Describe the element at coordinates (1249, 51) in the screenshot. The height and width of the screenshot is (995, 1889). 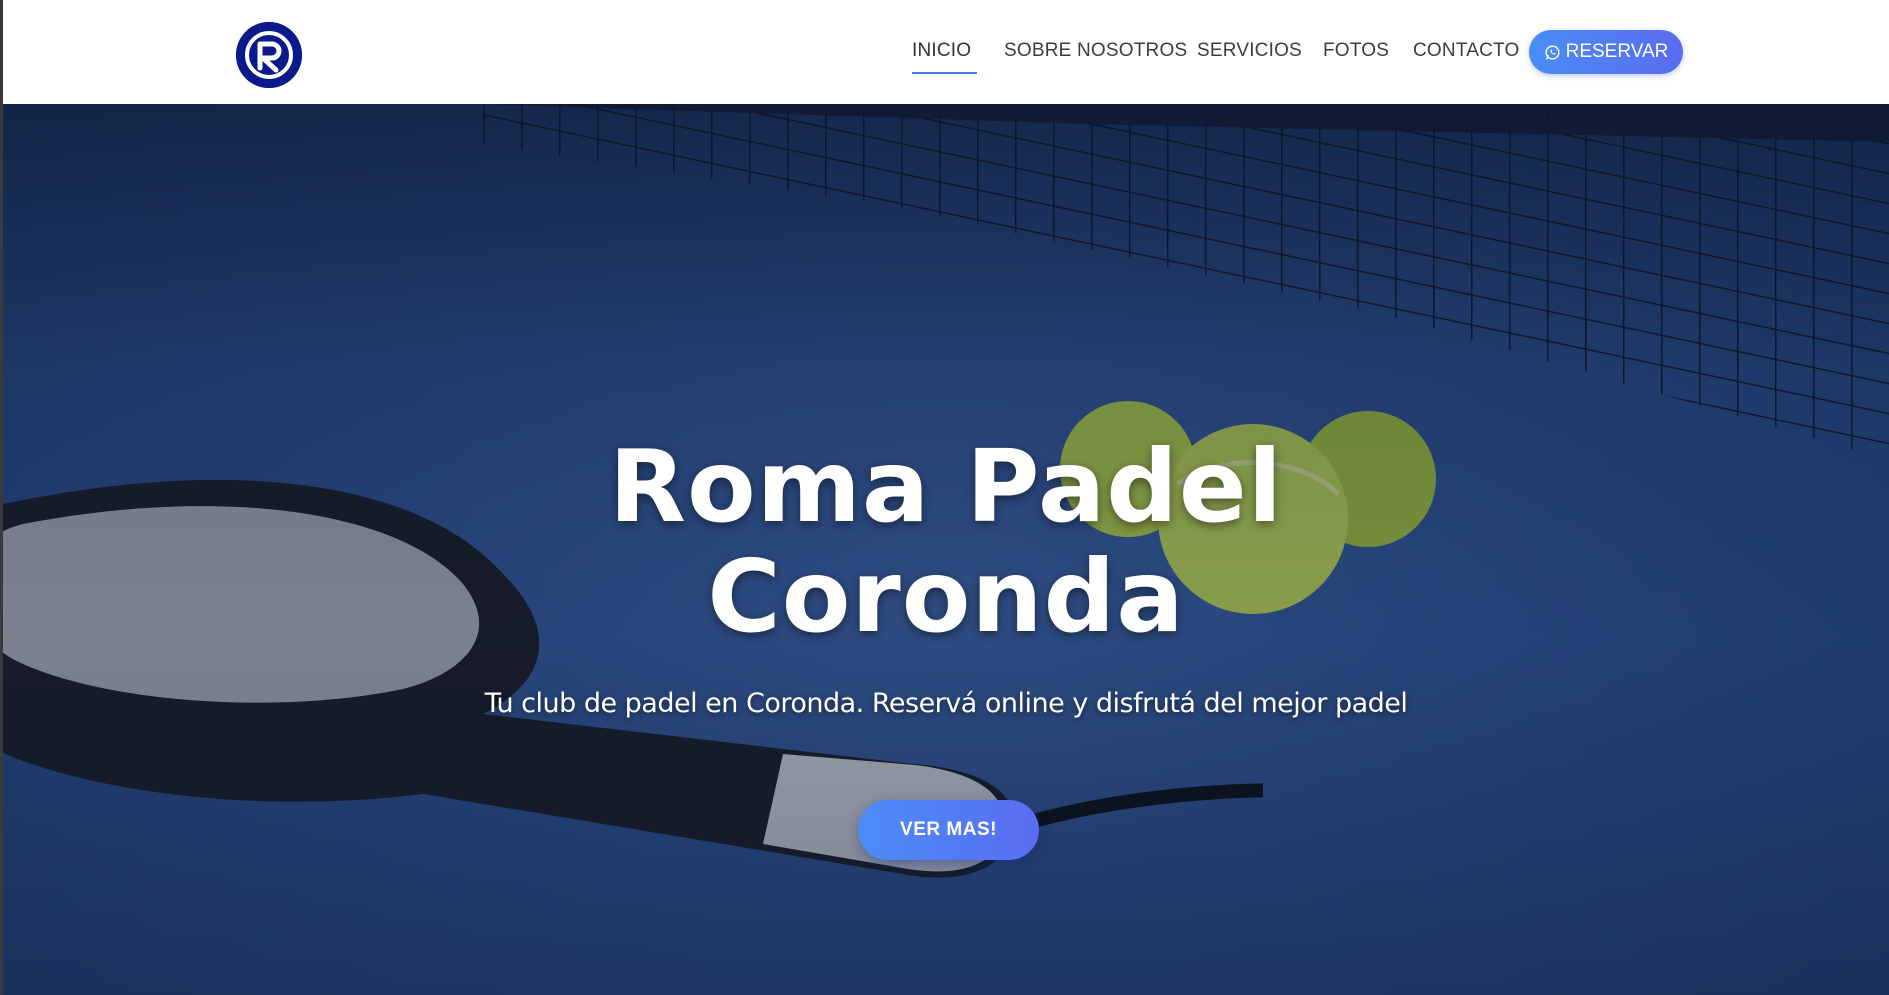
I see `nav-item-servicios: SERVICIOS` at that location.